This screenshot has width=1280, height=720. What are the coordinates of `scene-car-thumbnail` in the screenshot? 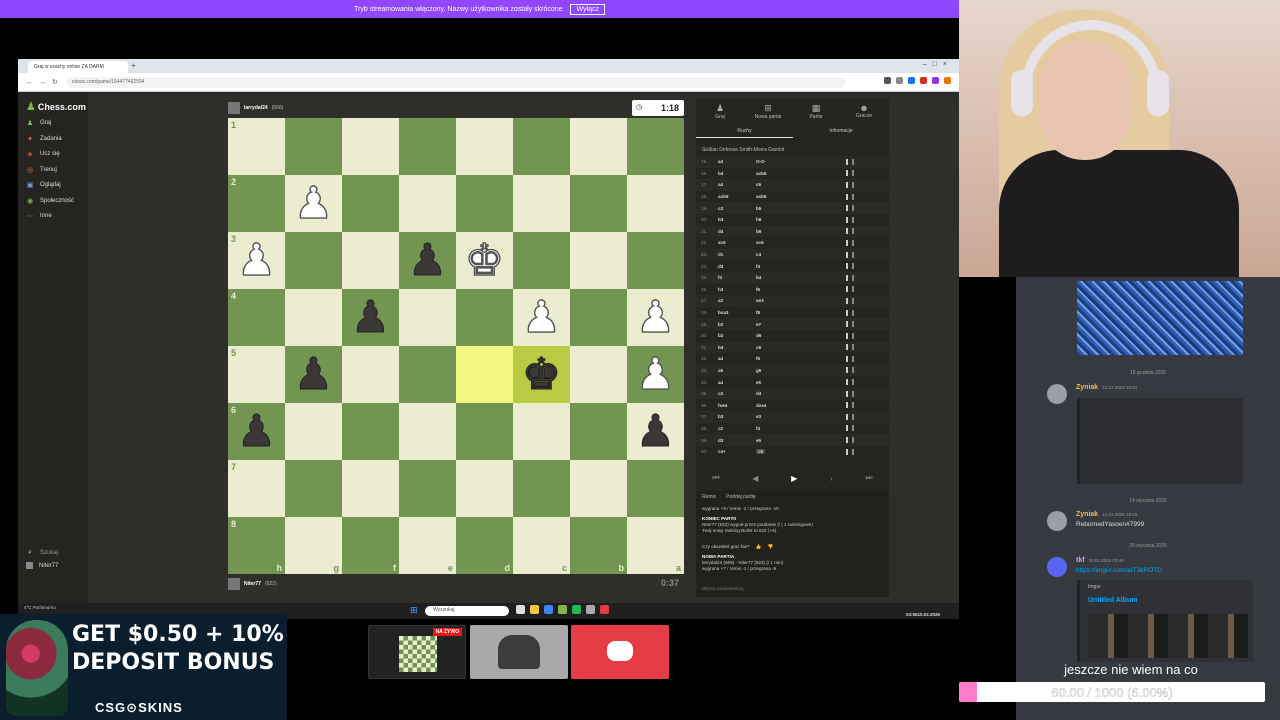 It's located at (519, 652).